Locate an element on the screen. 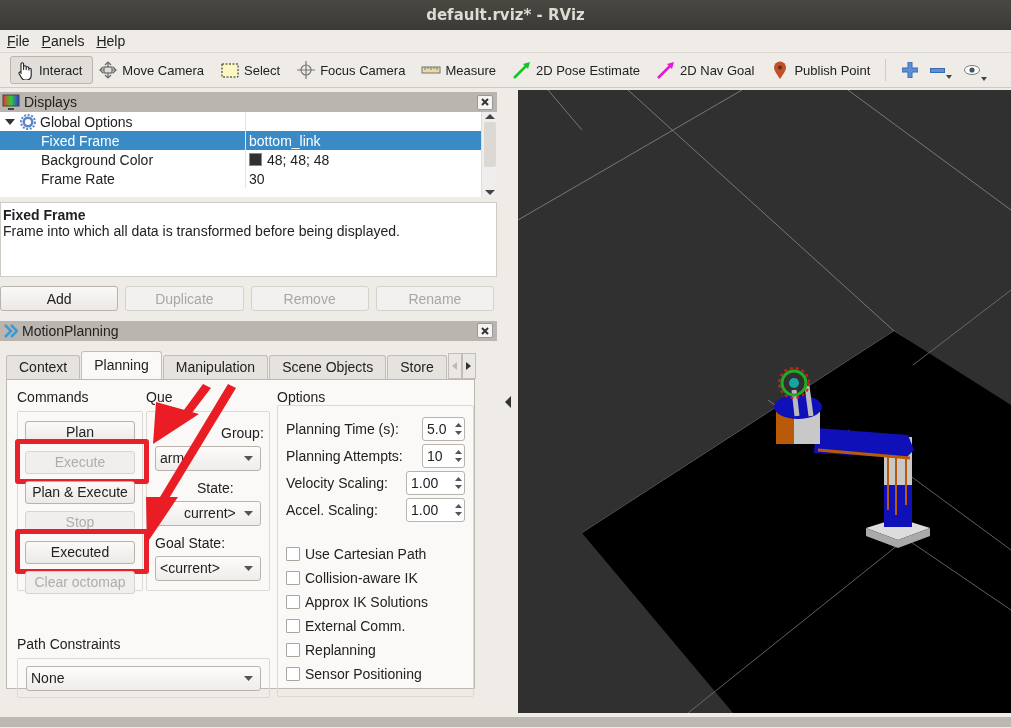 This screenshot has width=1011, height=728. field-label: Goal State: is located at coordinates (191, 543).